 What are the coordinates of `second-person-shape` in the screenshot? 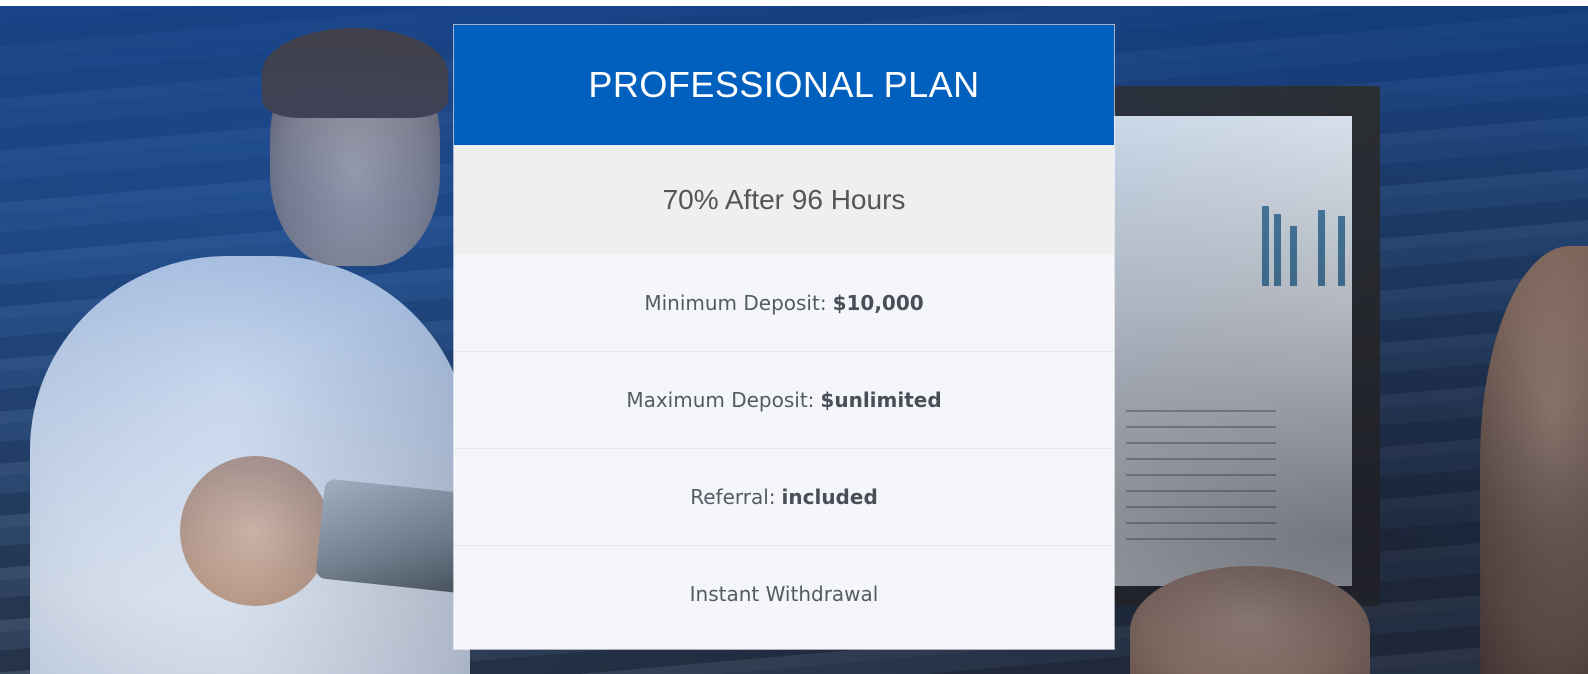 It's located at (1534, 460).